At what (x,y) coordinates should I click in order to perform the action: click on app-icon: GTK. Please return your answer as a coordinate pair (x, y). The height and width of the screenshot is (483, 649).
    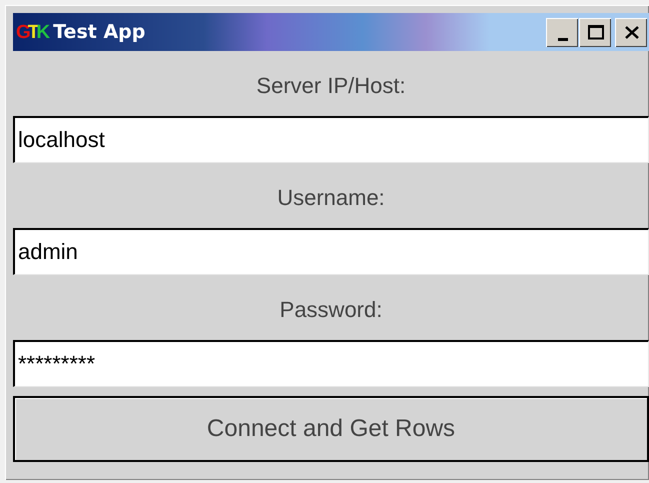
    Looking at the image, I should click on (32, 32).